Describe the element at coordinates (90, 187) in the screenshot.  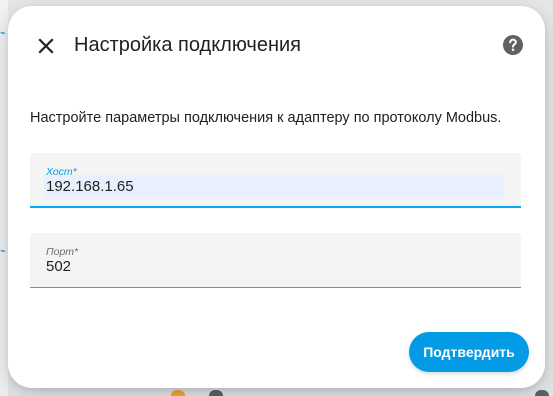
I see `host-input: 192.168.1.65` at that location.